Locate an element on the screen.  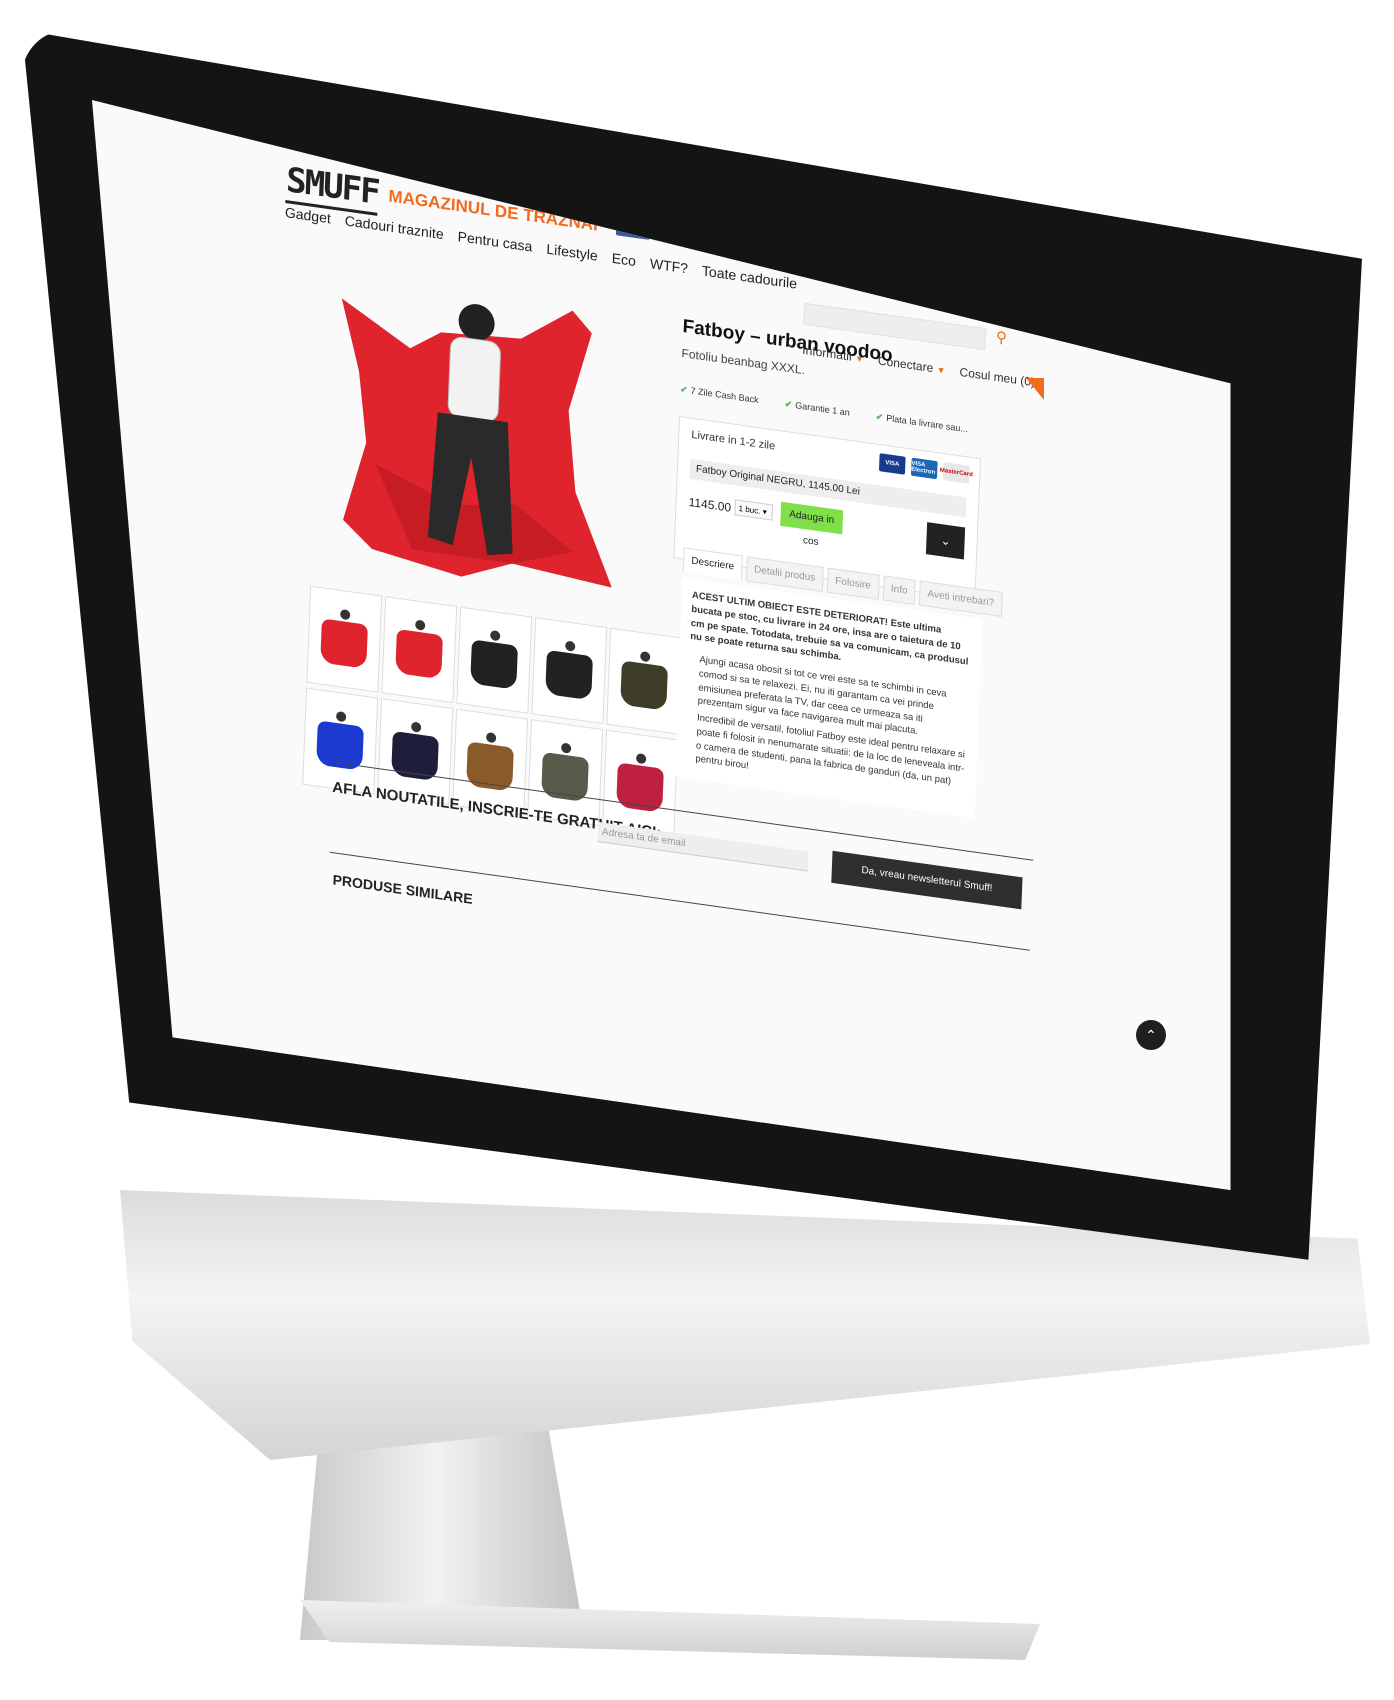
scroll-to-top-button: ⌃ is located at coordinates (1151, 1035).